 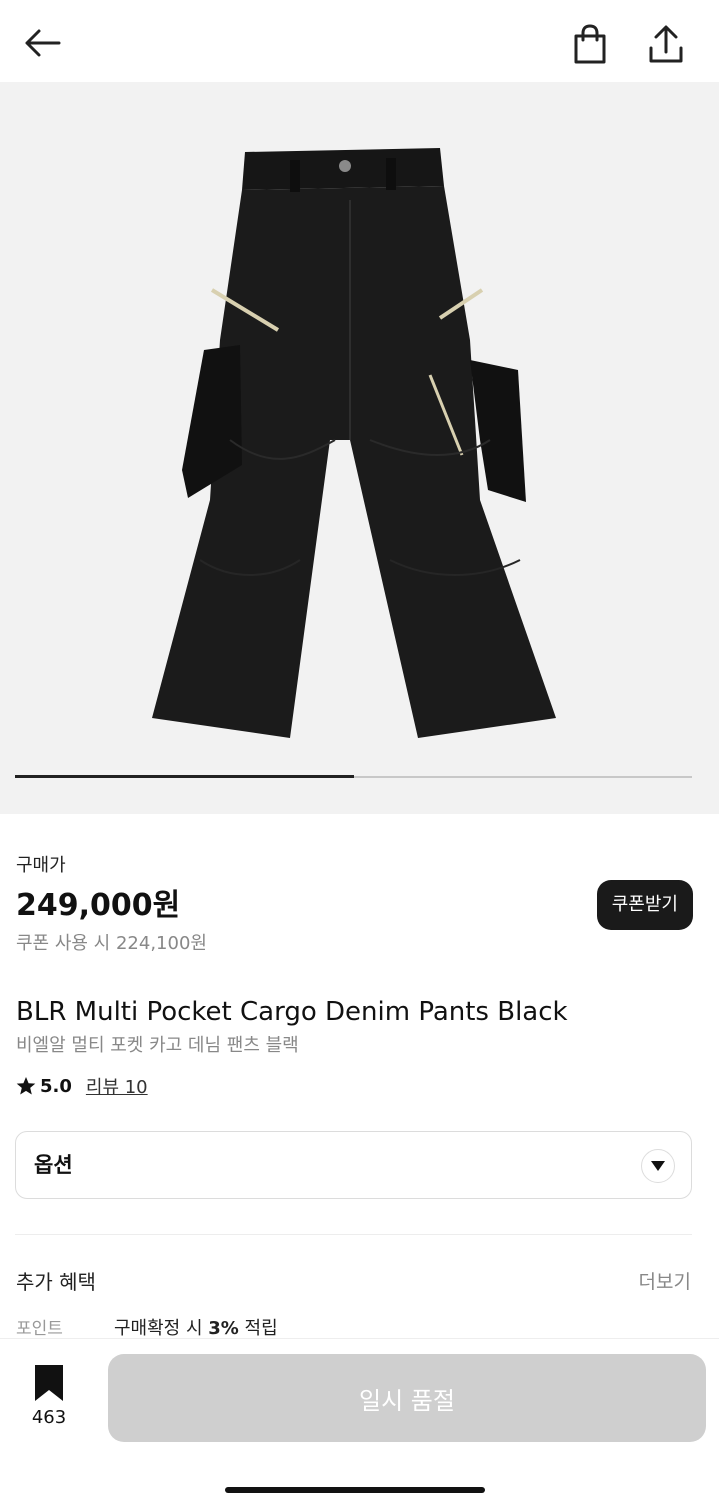 I want to click on home-indicator, so click(x=355, y=1490).